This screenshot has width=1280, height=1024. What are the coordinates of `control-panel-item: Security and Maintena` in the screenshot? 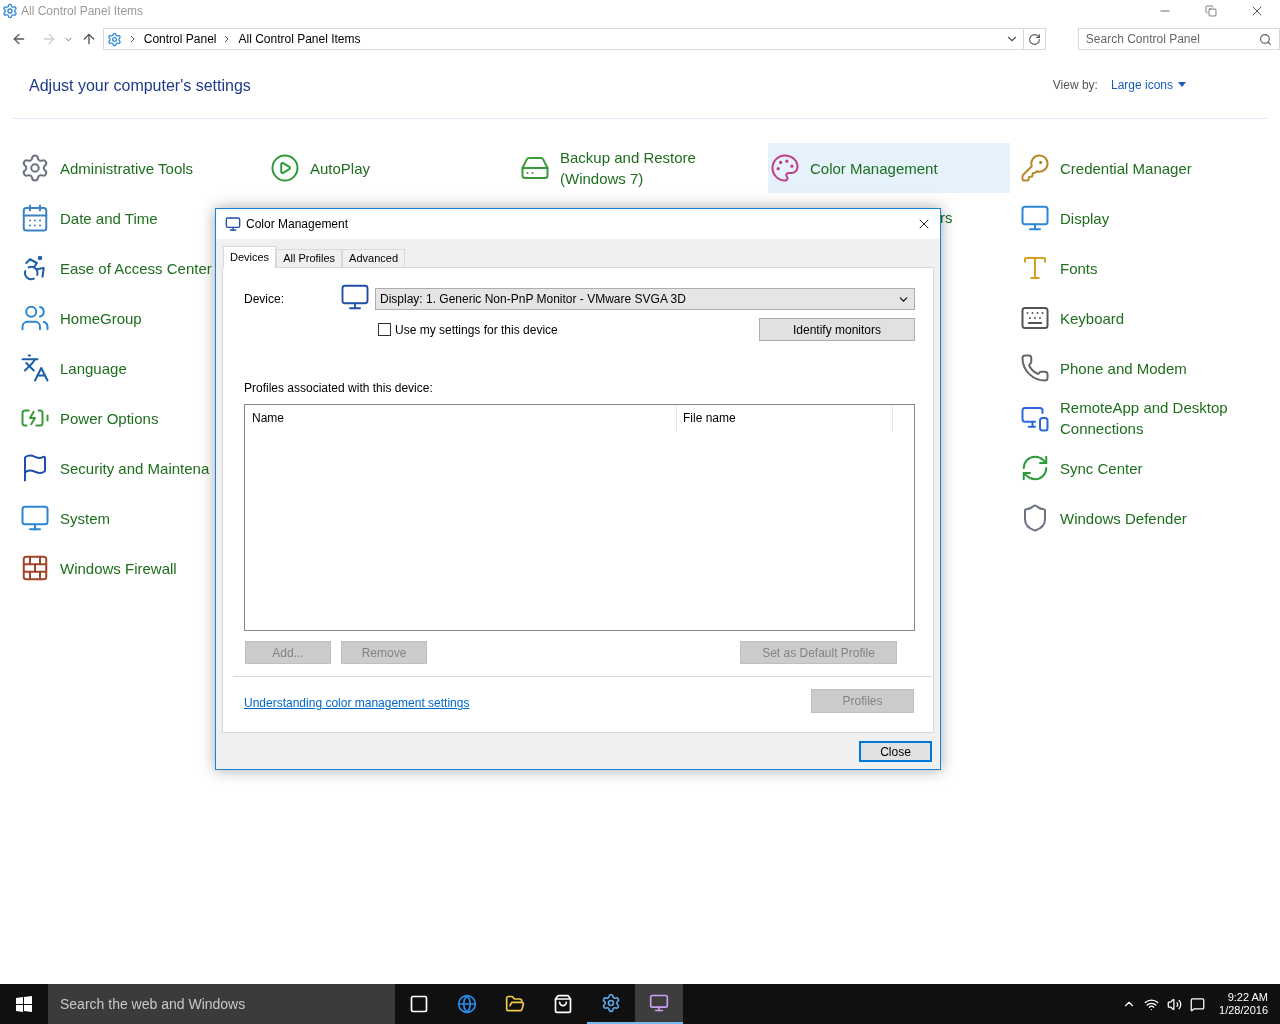 It's located at (115, 468).